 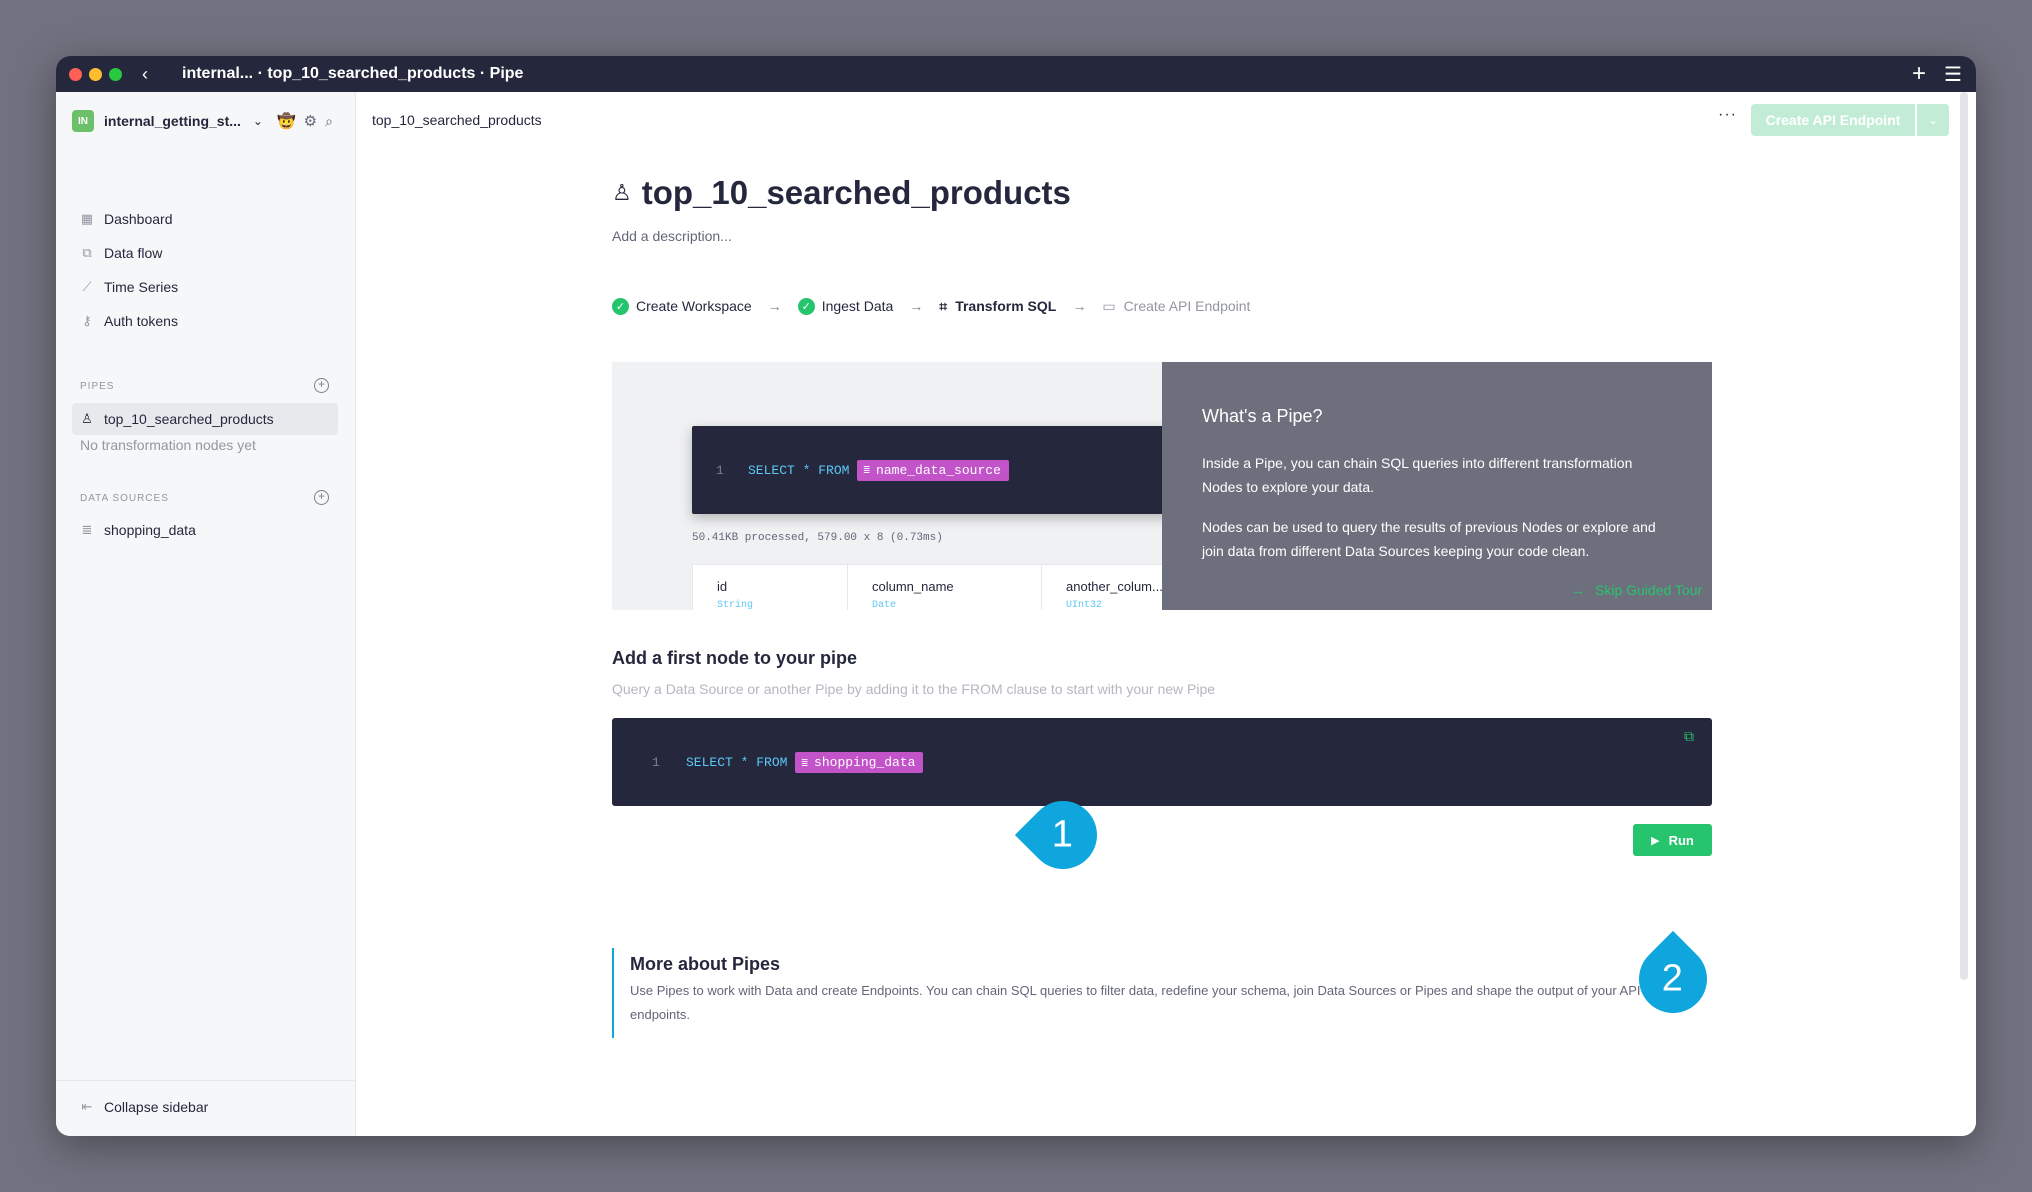 I want to click on transform-icon: ⌗, so click(x=943, y=305).